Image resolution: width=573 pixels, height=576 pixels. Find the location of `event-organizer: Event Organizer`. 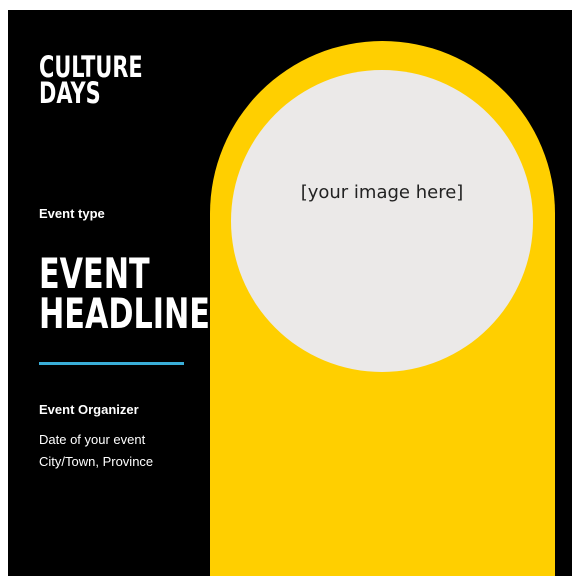

event-organizer: Event Organizer is located at coordinates (89, 409).